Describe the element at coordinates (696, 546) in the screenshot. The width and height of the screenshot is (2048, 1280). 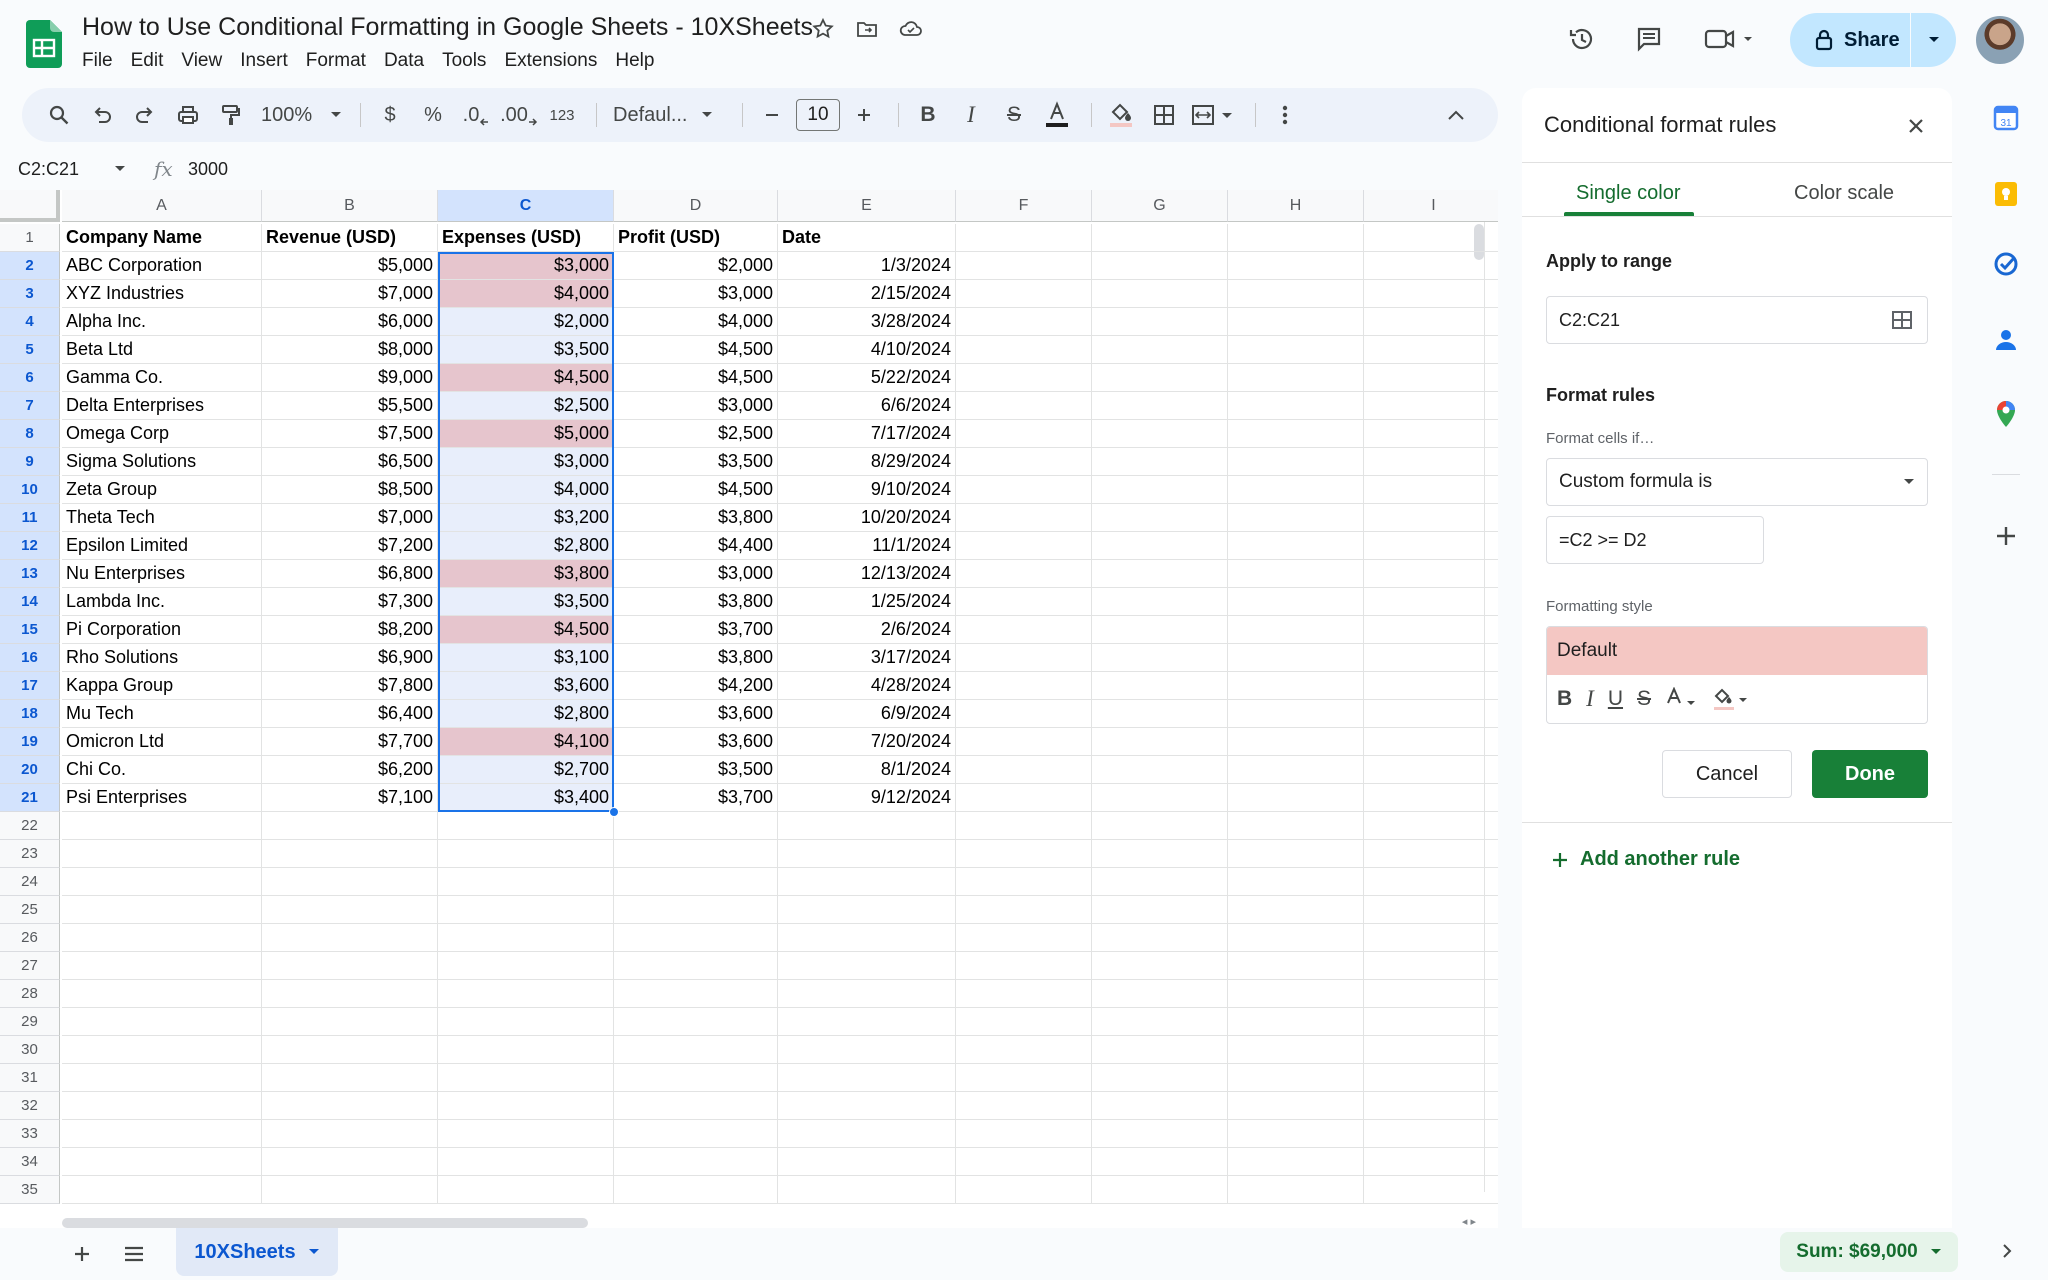
I see `cell: $4,400` at that location.